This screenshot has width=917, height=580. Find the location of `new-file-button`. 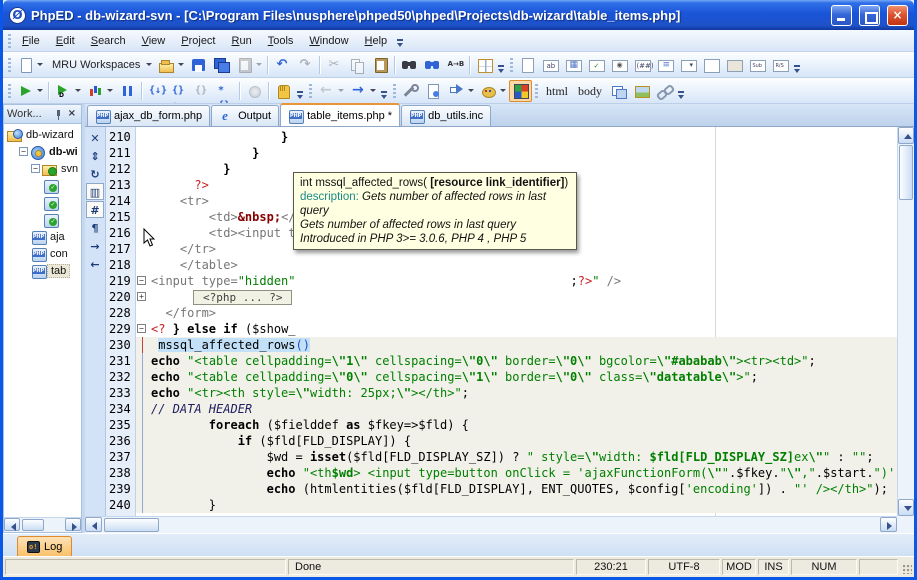

new-file-button is located at coordinates (30, 65).